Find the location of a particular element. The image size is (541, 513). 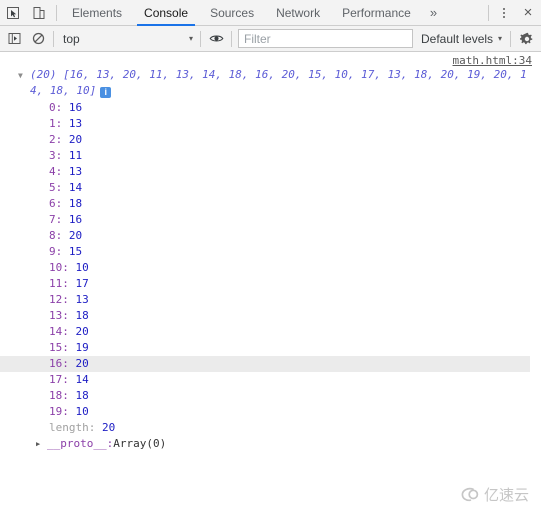

tab-performance: Performance is located at coordinates (376, 13).